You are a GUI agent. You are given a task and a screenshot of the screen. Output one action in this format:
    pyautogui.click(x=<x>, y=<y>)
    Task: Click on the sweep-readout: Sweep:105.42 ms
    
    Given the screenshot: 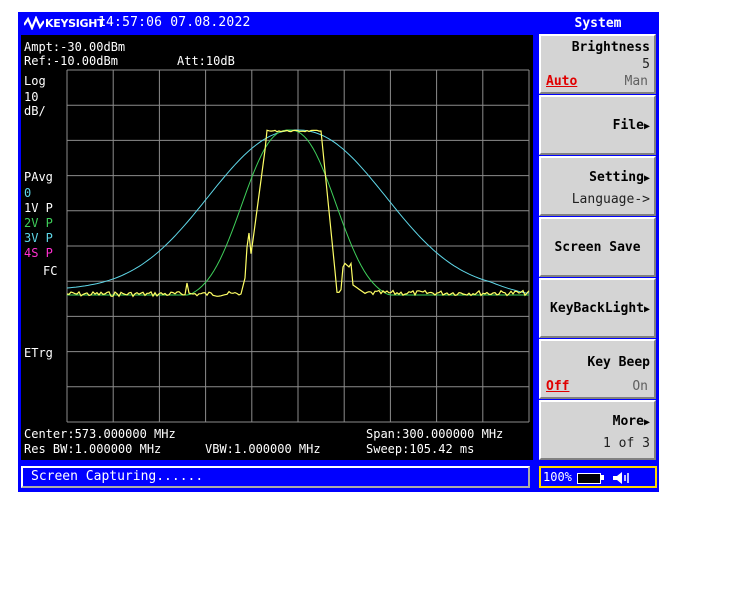 What is the action you would take?
    pyautogui.click(x=420, y=449)
    